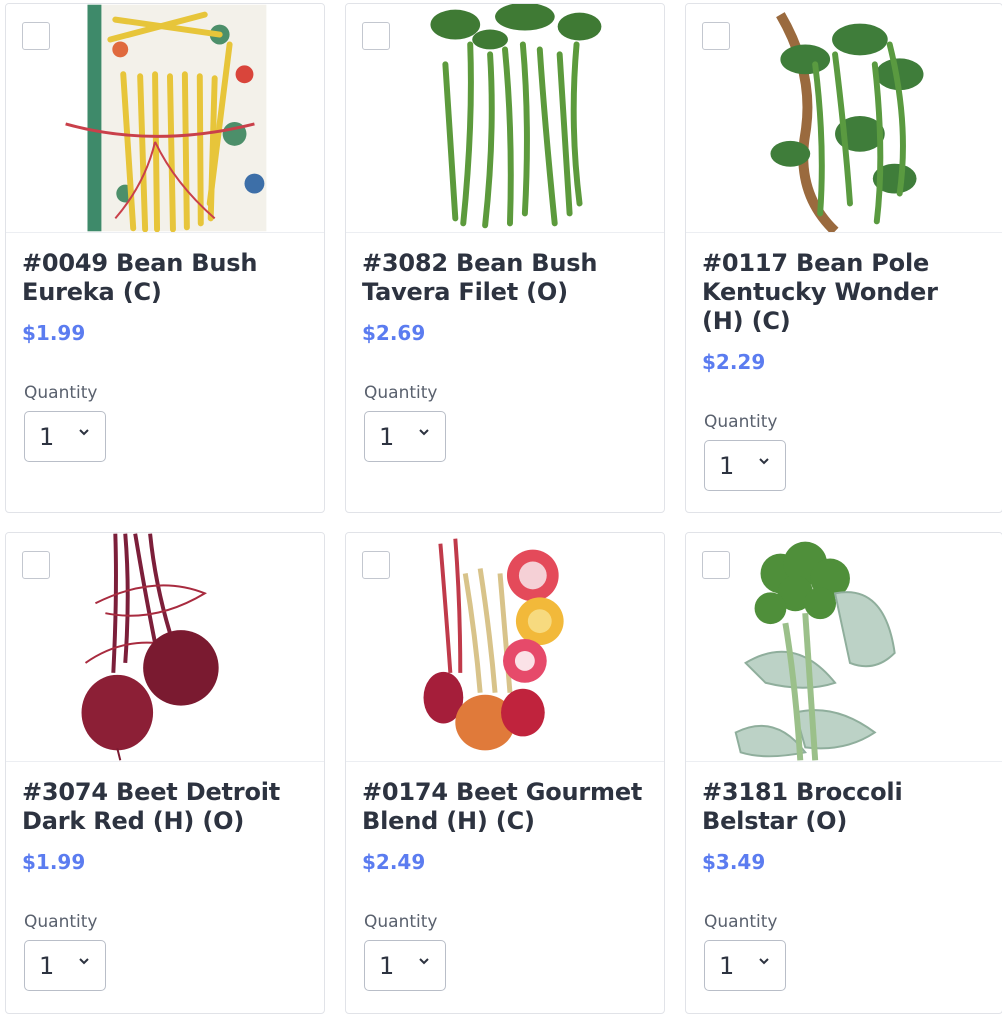 This screenshot has width=1002, height=1024. What do you see at coordinates (516, 116) in the screenshot?
I see `green-filet-beans-illustration` at bounding box center [516, 116].